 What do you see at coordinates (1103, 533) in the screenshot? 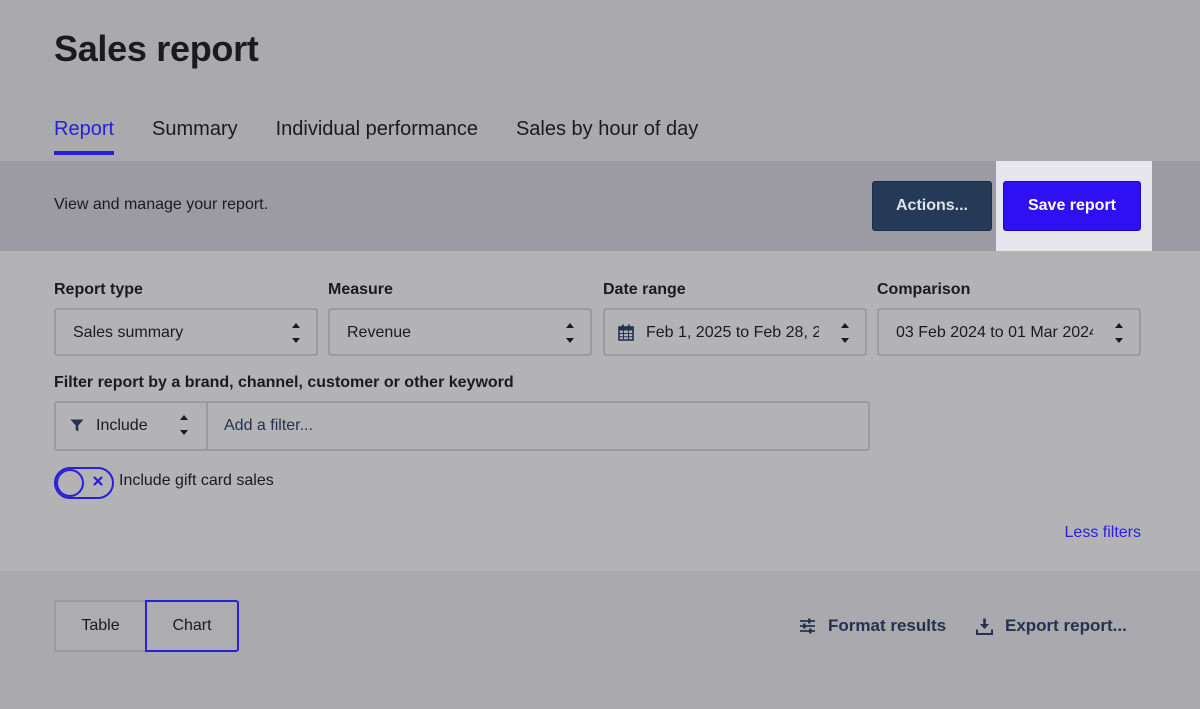
I see `less-filters-link: Less filters` at bounding box center [1103, 533].